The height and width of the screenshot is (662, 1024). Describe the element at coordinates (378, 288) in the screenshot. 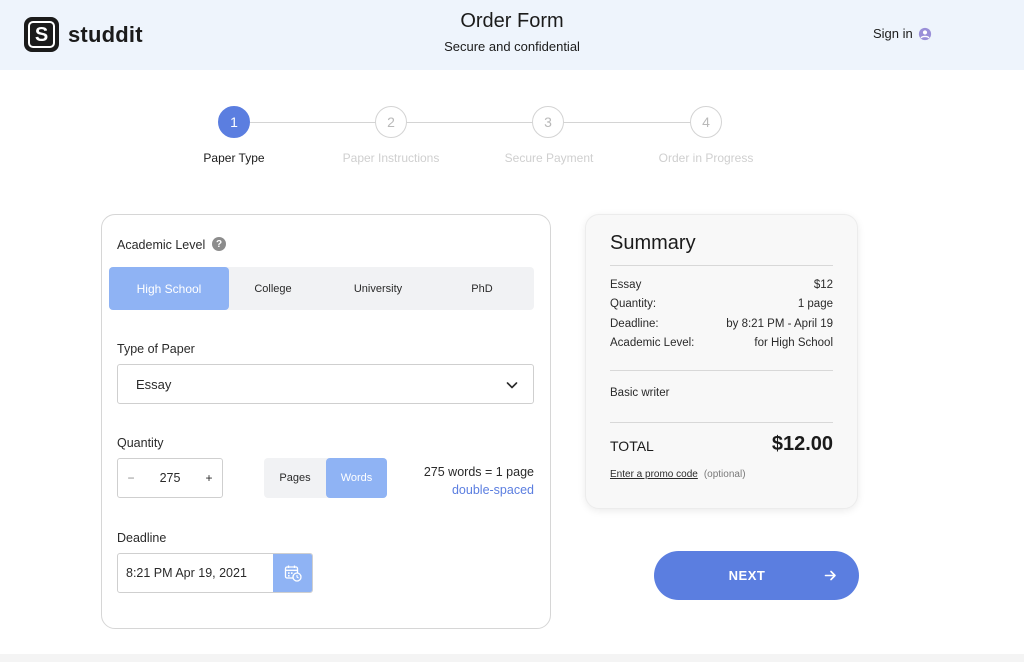

I see `level-option-university: University` at that location.